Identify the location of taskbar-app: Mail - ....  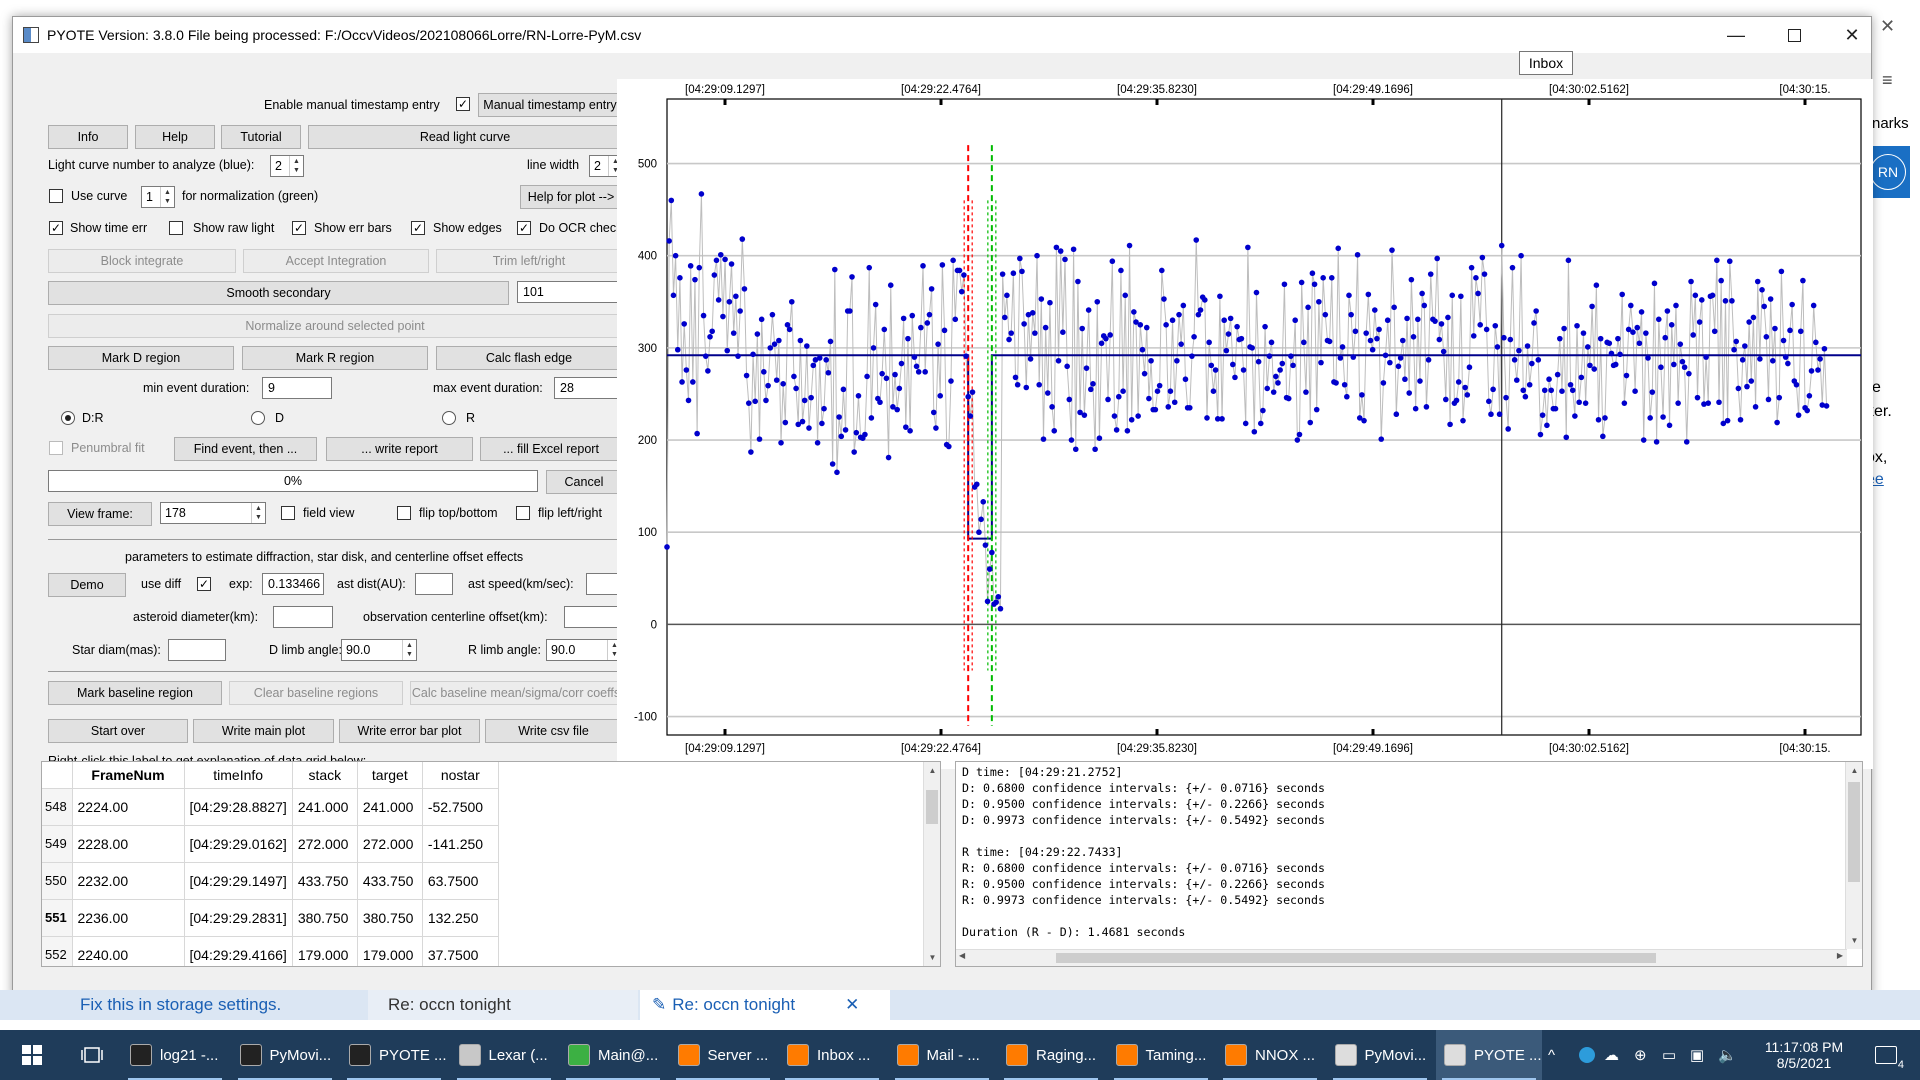
(942, 1055).